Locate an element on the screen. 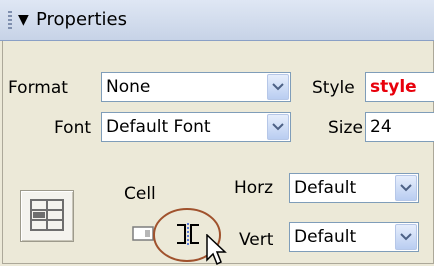 Image resolution: width=434 pixels, height=266 pixels. cell-layout-icon is located at coordinates (47, 216).